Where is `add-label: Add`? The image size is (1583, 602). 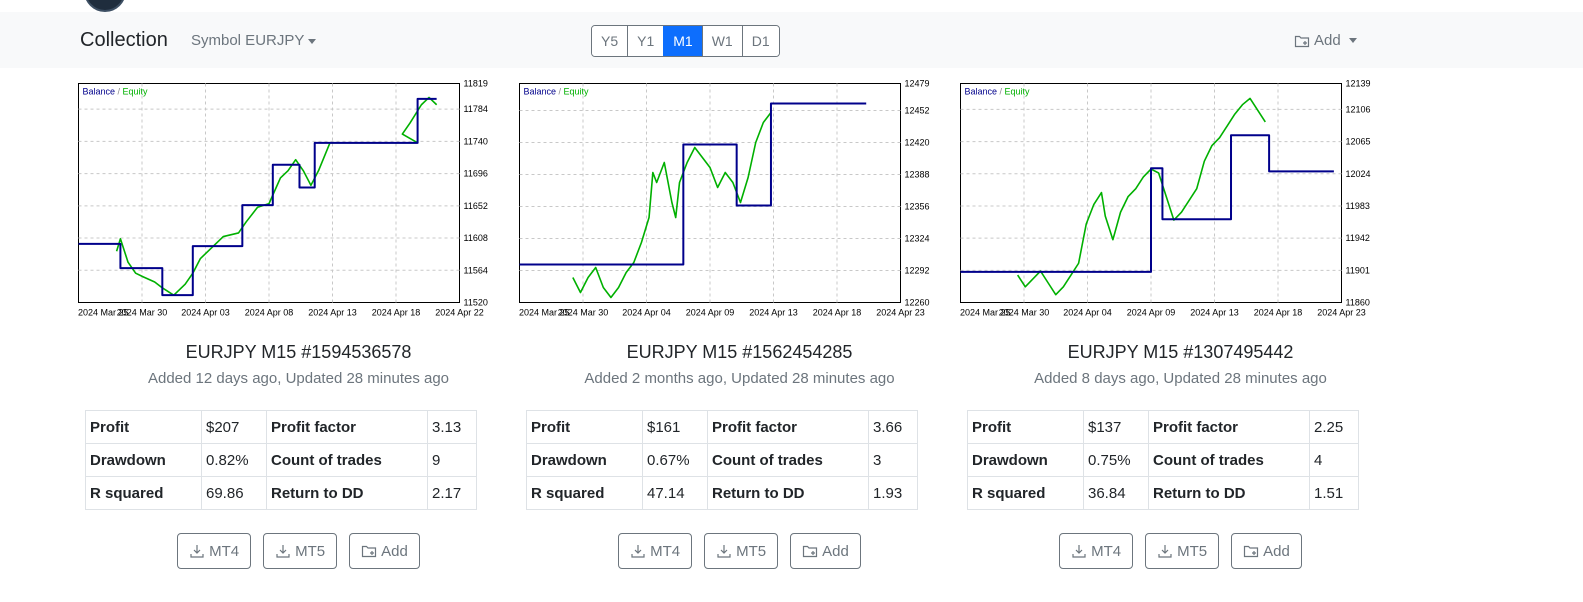 add-label: Add is located at coordinates (1276, 551).